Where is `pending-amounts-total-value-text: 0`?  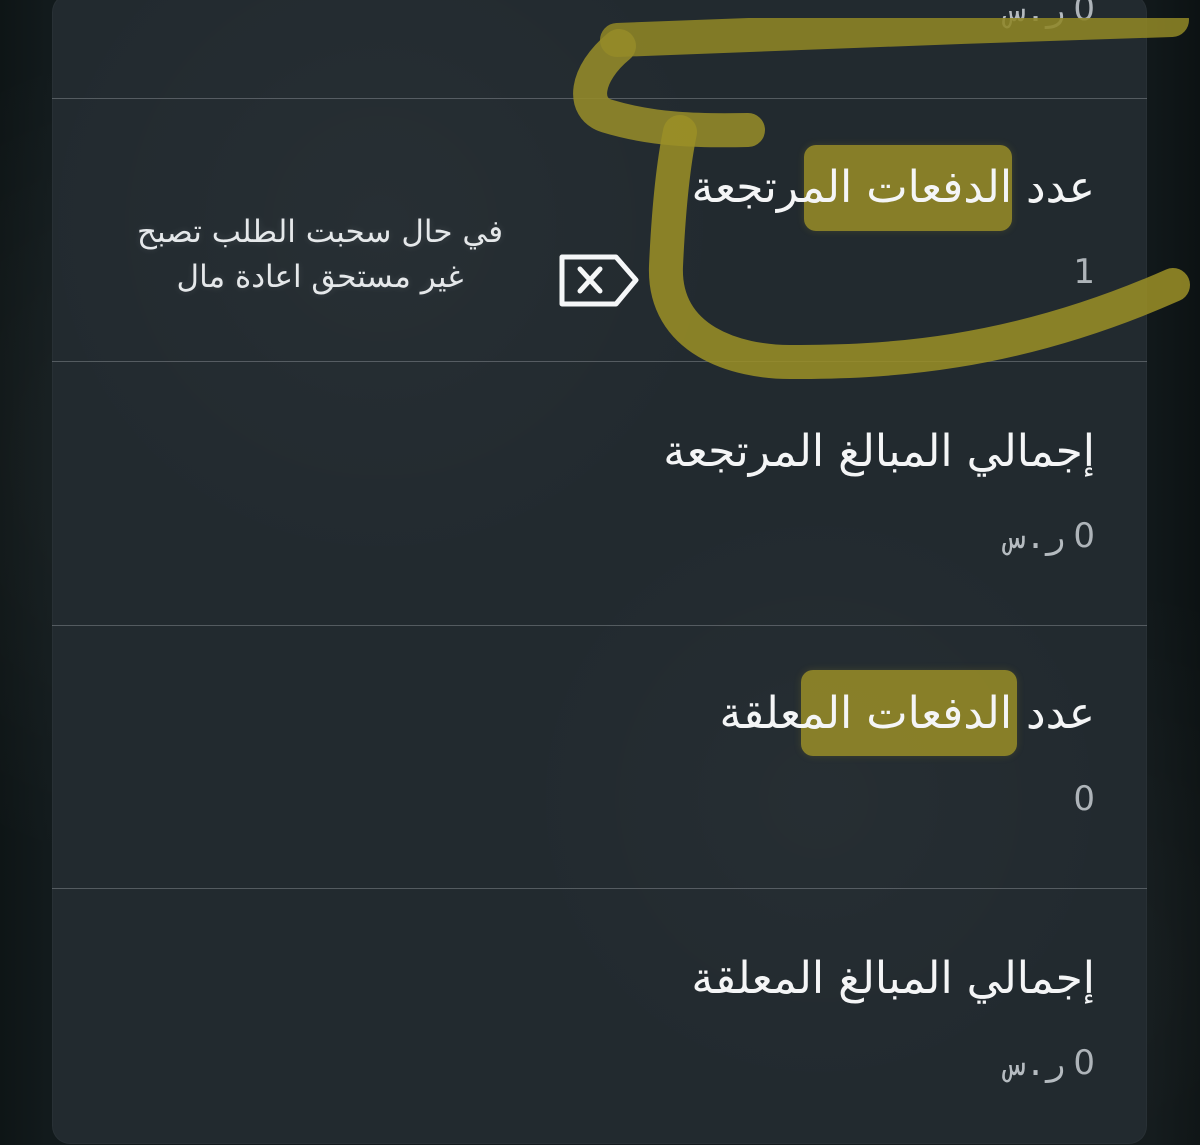
pending-amounts-total-value-text: 0 is located at coordinates (1084, 1063).